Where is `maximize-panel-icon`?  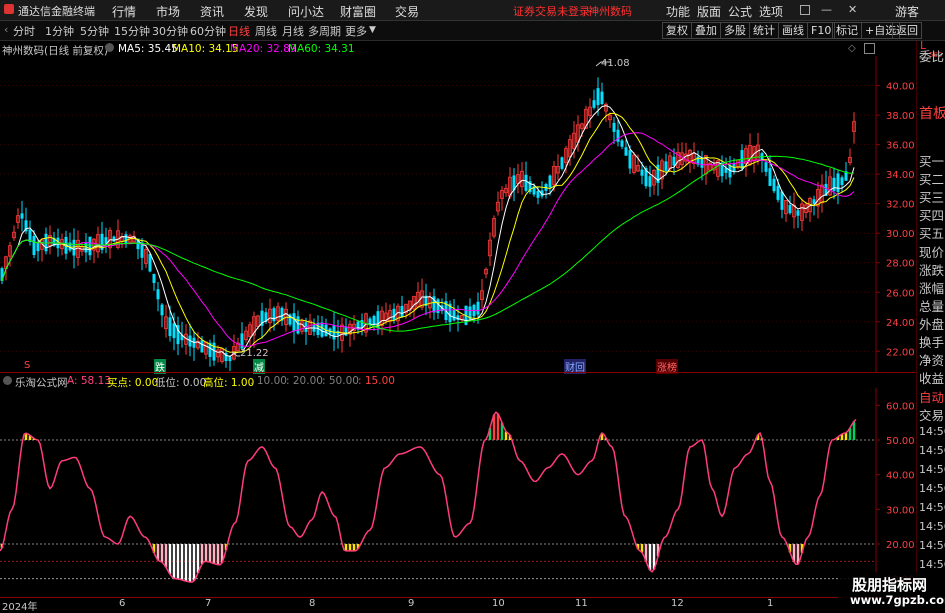 maximize-panel-icon is located at coordinates (869, 48).